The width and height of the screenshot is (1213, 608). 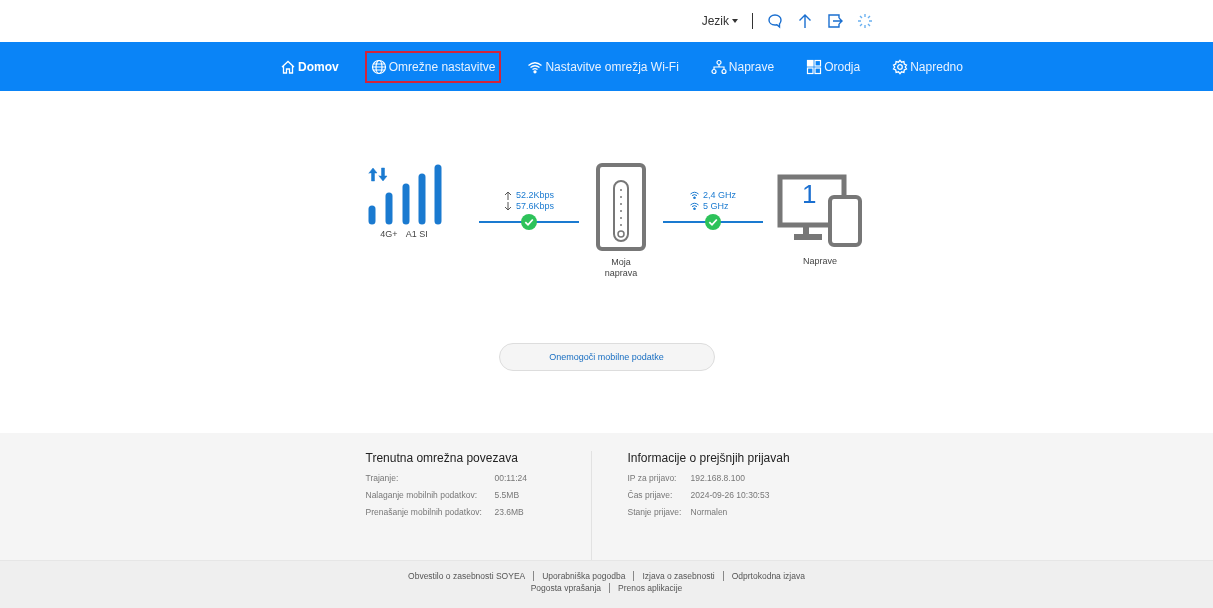 What do you see at coordinates (382, 478) in the screenshot?
I see `field-label: Trajanje:` at bounding box center [382, 478].